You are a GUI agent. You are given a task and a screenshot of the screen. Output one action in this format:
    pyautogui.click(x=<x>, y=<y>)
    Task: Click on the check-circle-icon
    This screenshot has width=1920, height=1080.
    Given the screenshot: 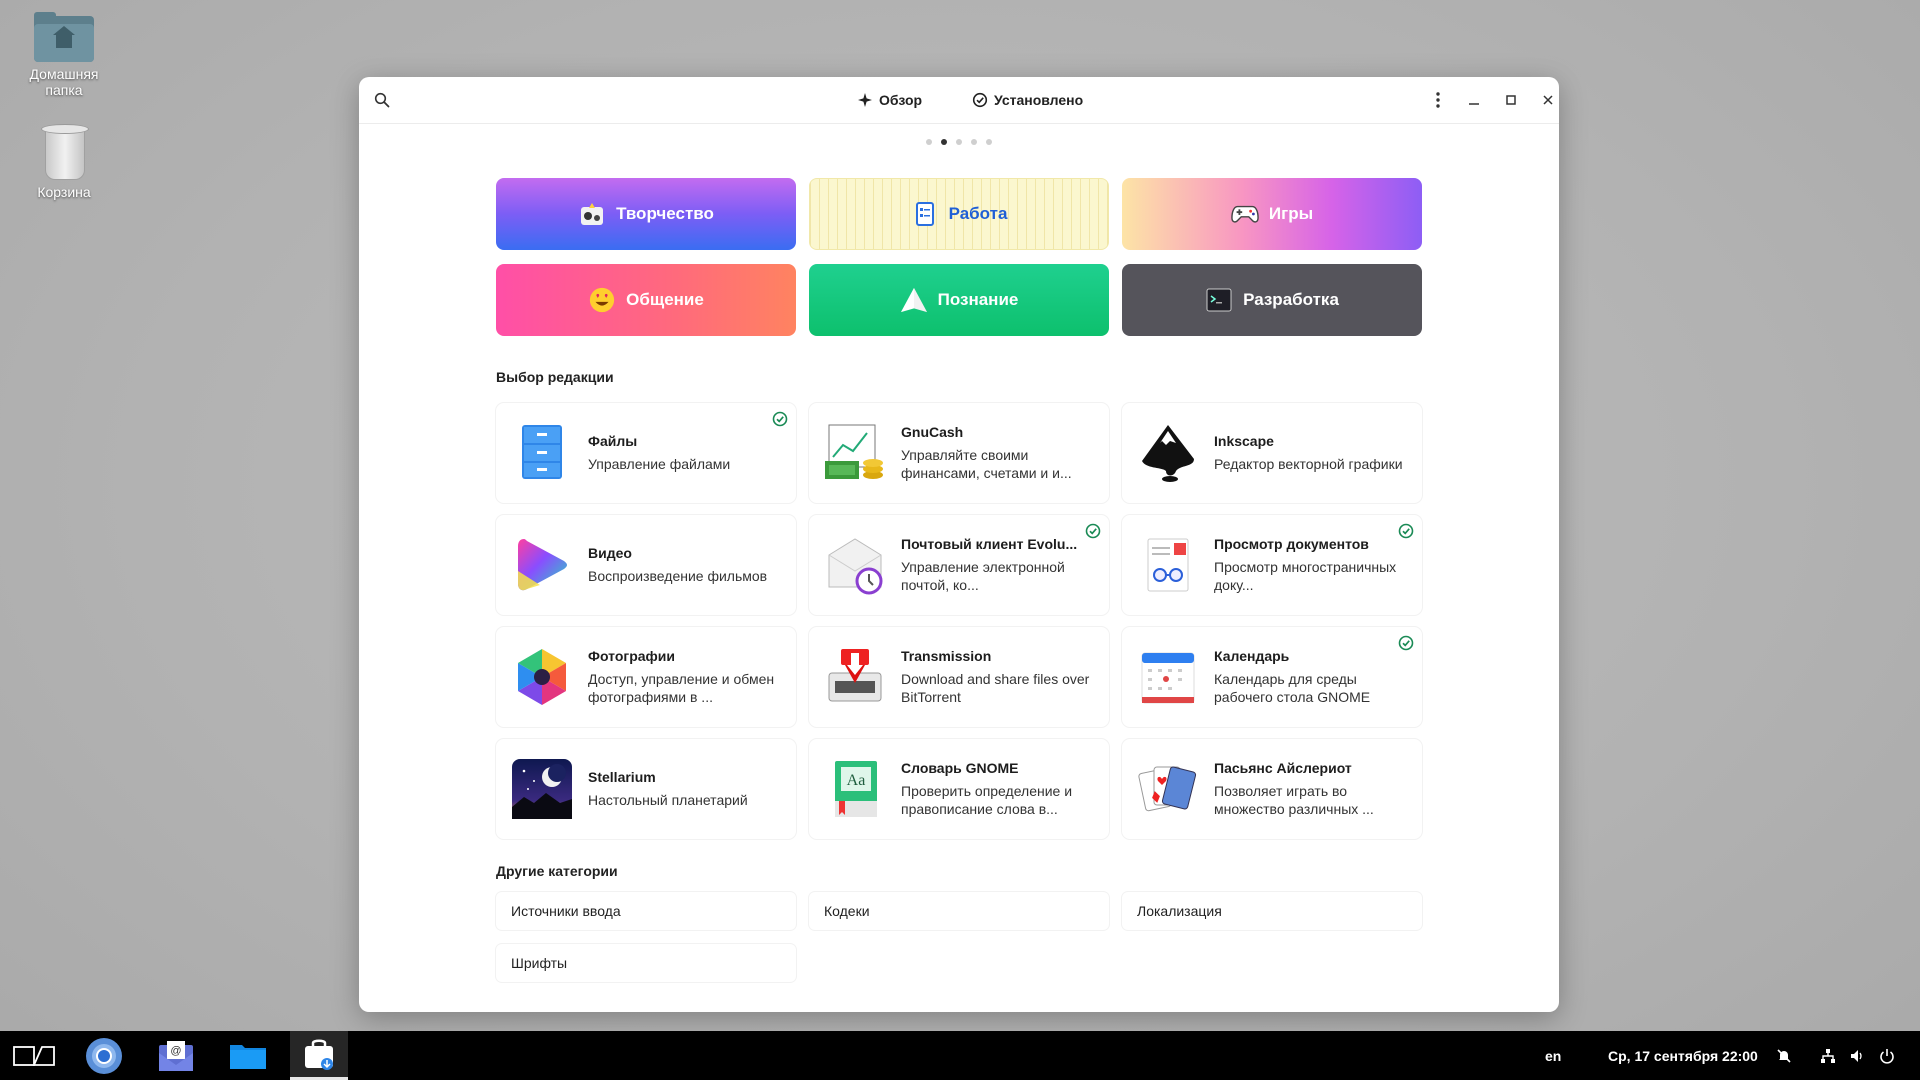 What is the action you would take?
    pyautogui.click(x=980, y=100)
    